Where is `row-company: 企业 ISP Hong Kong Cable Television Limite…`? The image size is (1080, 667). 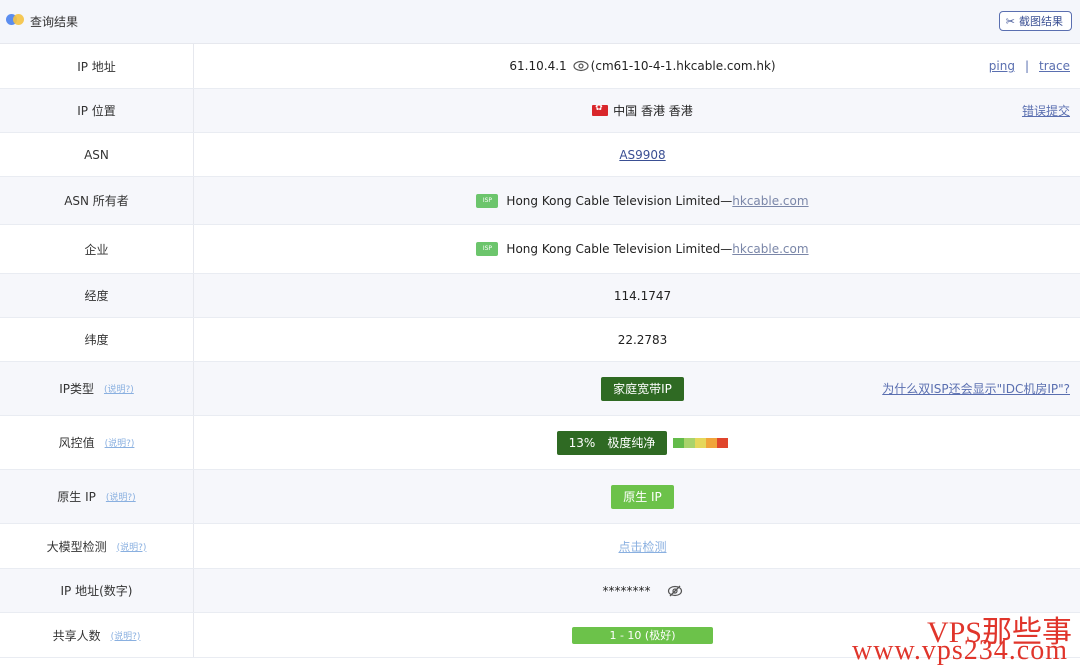
row-company: 企业 ISP Hong Kong Cable Television Limite… is located at coordinates (540, 249).